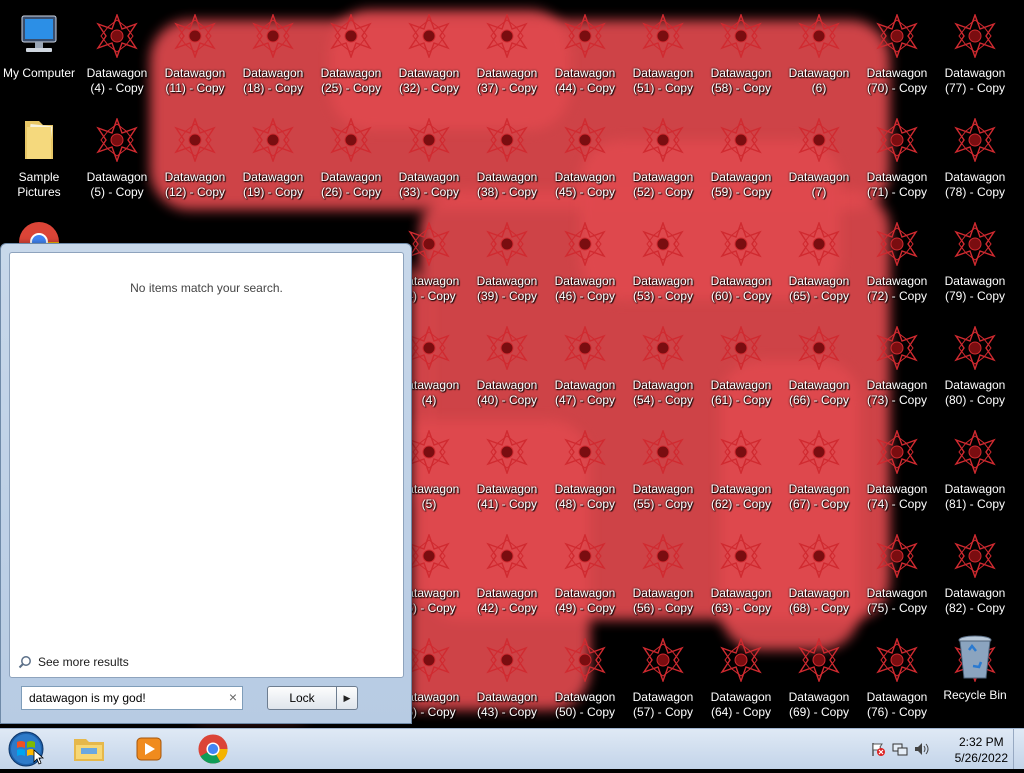 The image size is (1024, 773). I want to click on desktop-icon-datawagon: Datawagon (67) - Copy, so click(819, 474).